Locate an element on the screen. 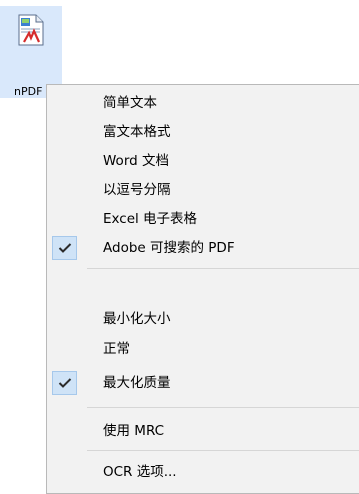  menu-item-label: 简单文本 is located at coordinates (130, 103).